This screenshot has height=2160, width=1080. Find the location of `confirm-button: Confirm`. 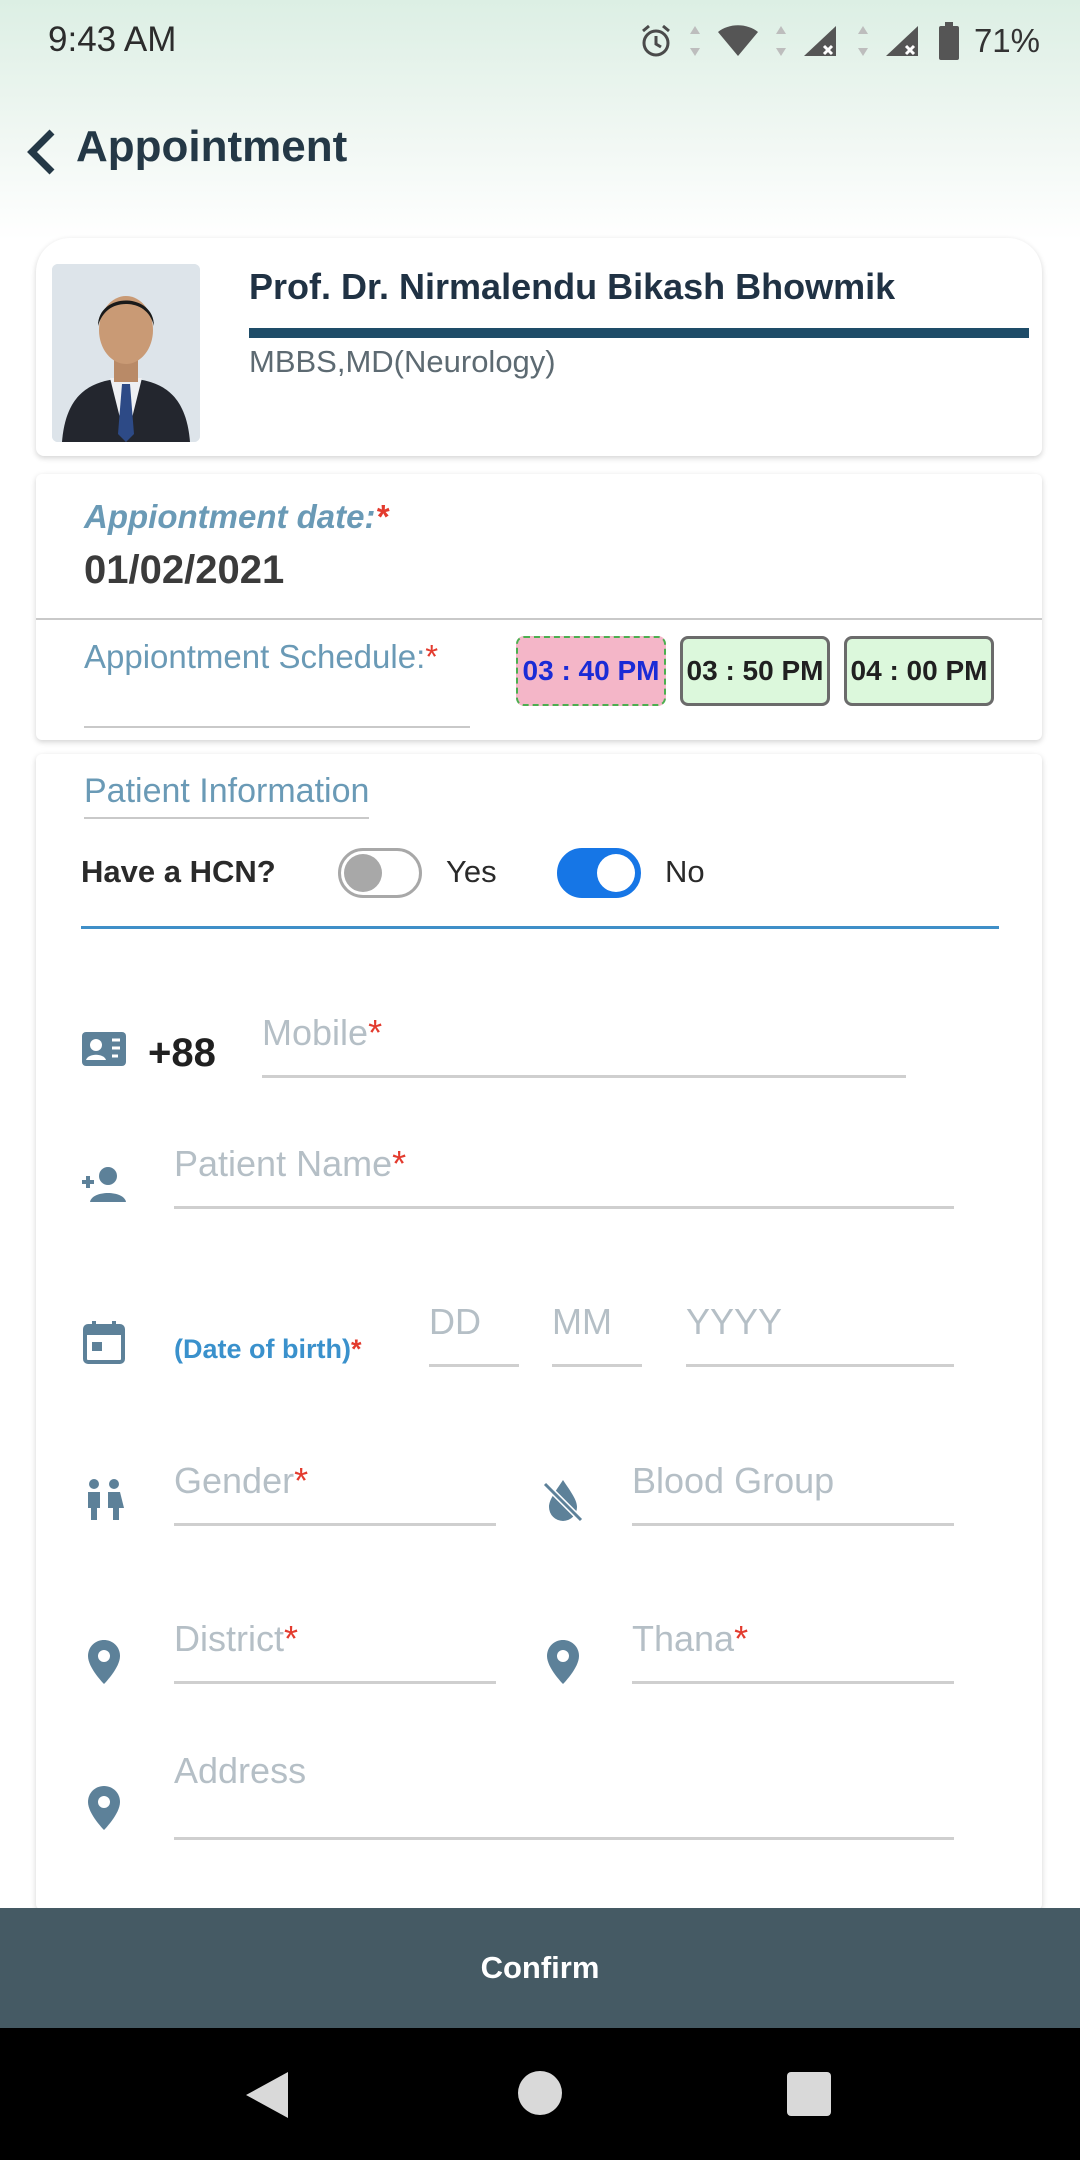

confirm-button: Confirm is located at coordinates (540, 1968).